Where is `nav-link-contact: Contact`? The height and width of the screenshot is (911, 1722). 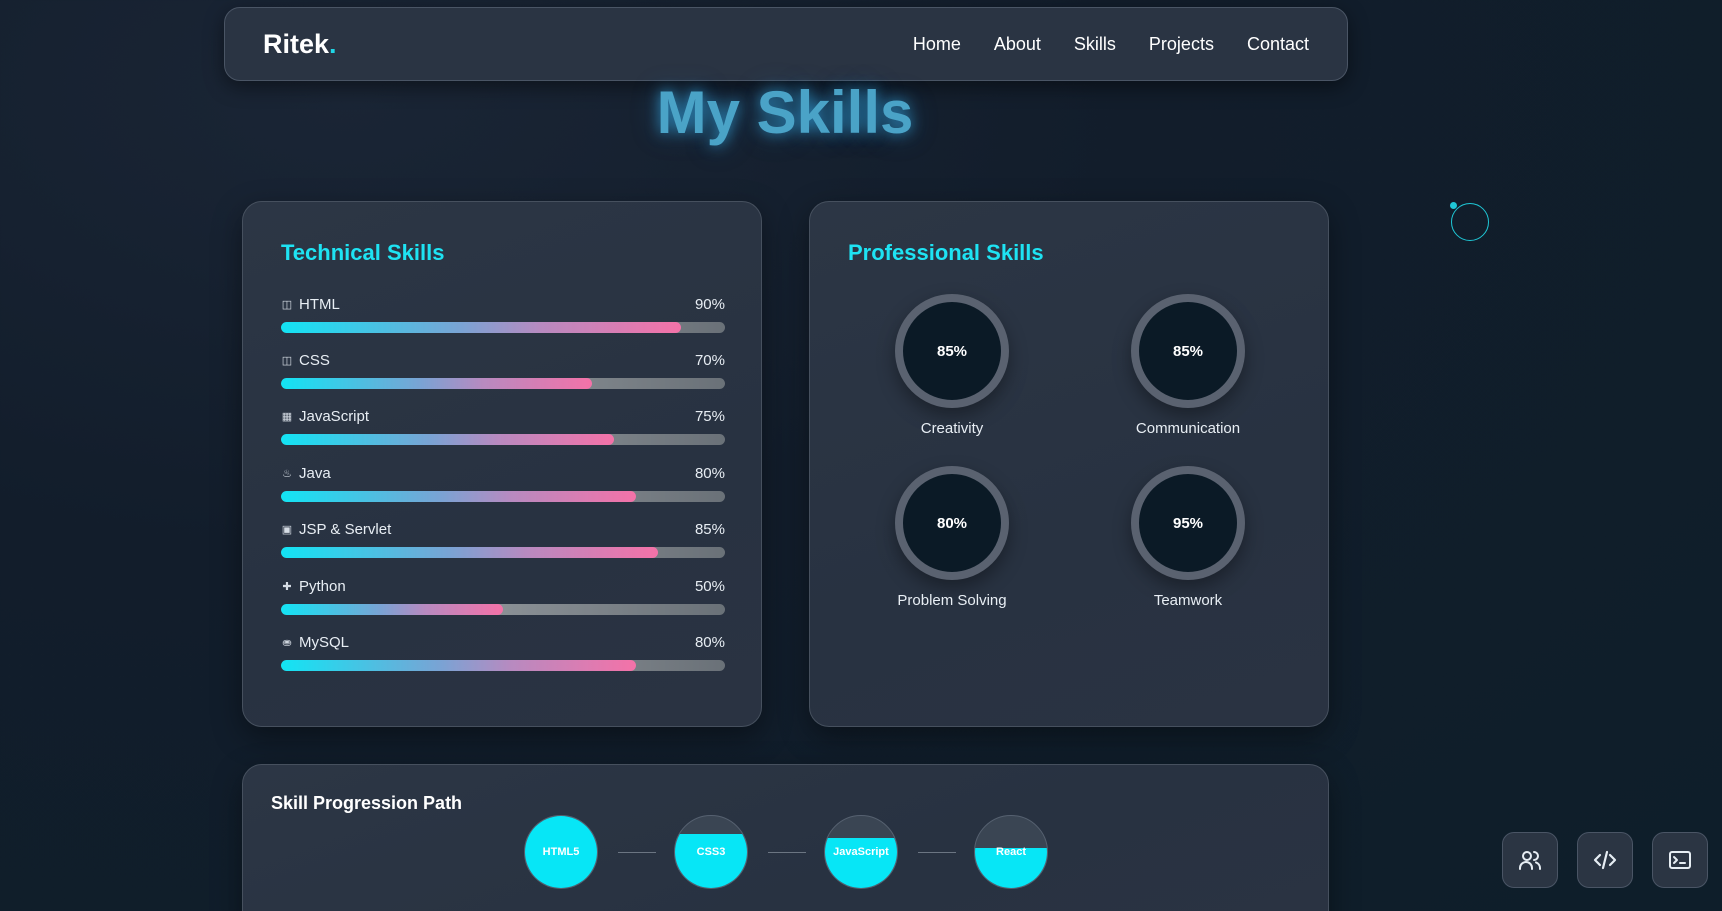
nav-link-contact: Contact is located at coordinates (1278, 44).